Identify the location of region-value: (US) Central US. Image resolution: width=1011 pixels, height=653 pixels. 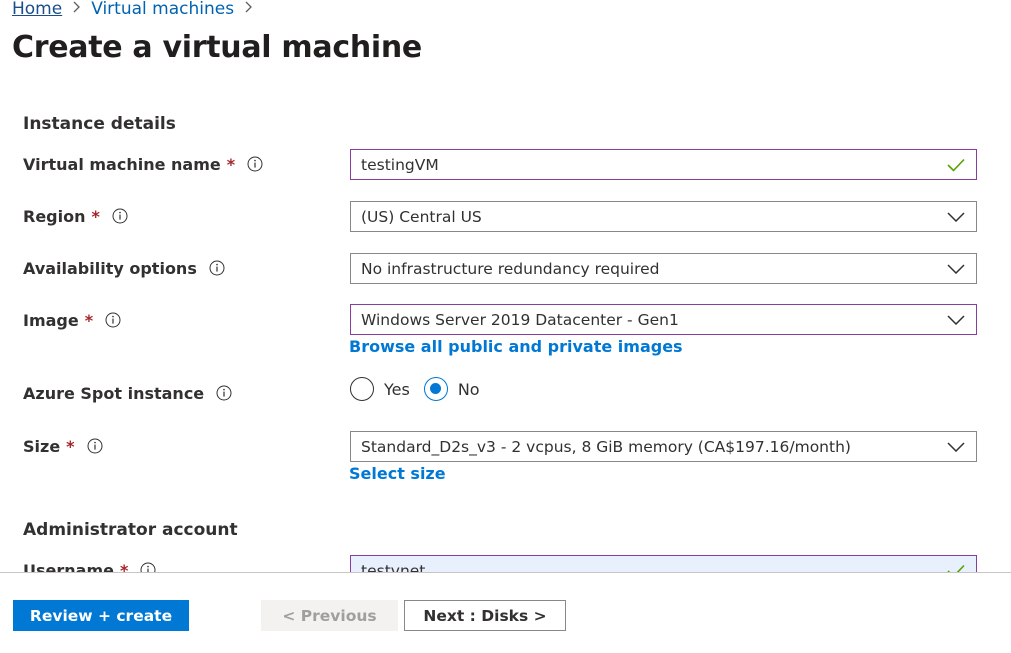
(421, 216).